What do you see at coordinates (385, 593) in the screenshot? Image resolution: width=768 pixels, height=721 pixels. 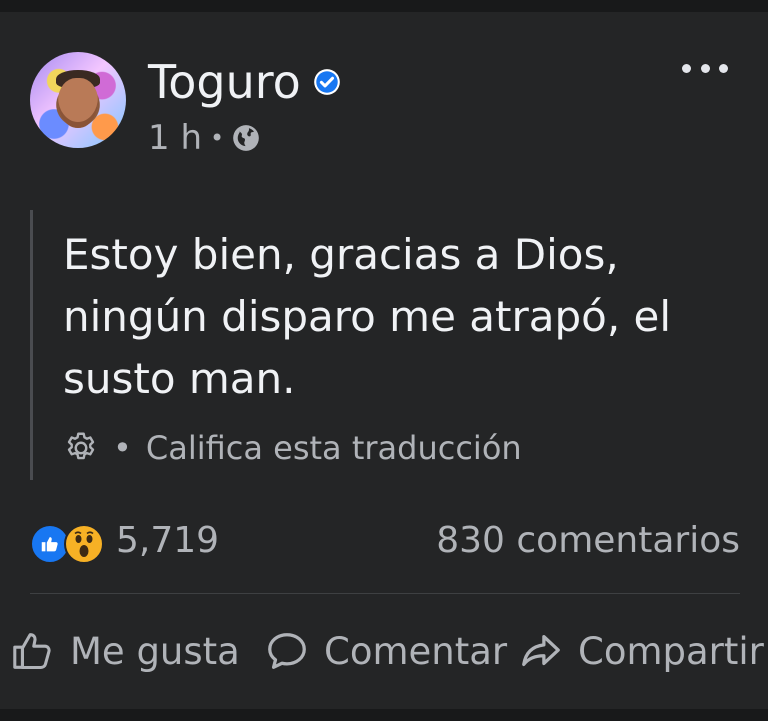 I see `actions-divider` at bounding box center [385, 593].